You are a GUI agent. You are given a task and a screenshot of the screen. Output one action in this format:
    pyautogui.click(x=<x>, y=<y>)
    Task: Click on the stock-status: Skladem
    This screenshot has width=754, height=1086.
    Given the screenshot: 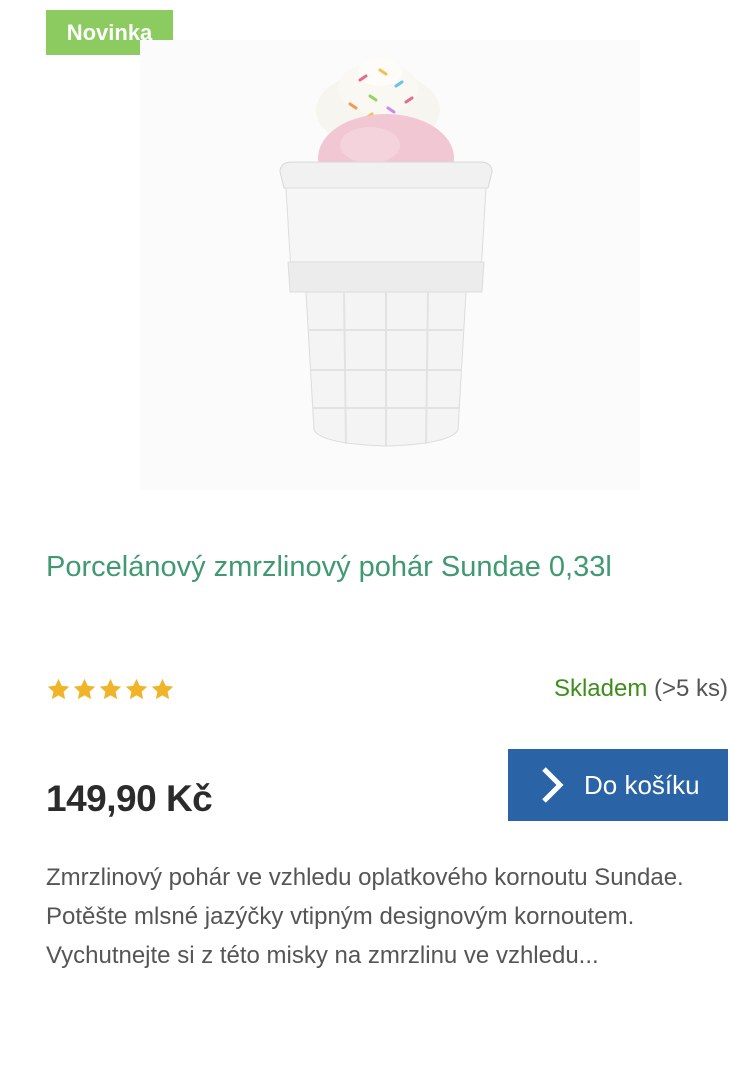 What is the action you would take?
    pyautogui.click(x=600, y=688)
    